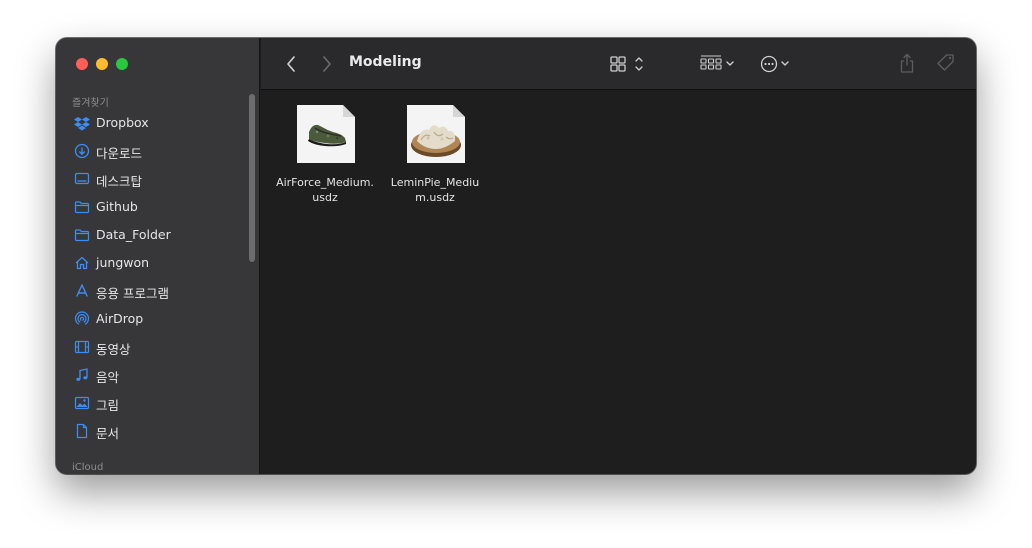 This screenshot has height=548, width=1032. Describe the element at coordinates (435, 190) in the screenshot. I see `file-name: LeminPie_Mediu m.usdz` at that location.